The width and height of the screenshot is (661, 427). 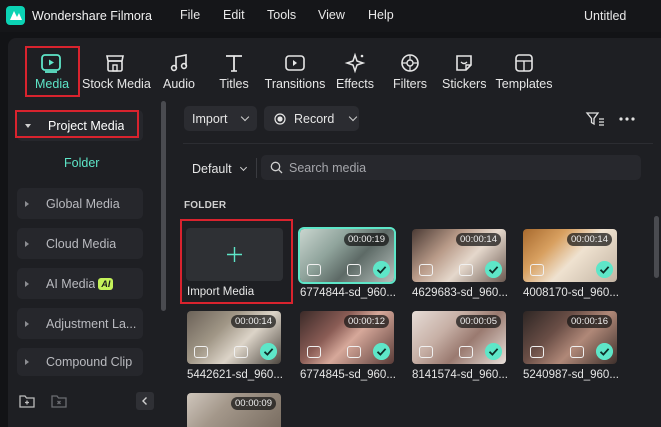 I want to click on media-clip-thumbnail: 00:00:09, so click(x=234, y=410).